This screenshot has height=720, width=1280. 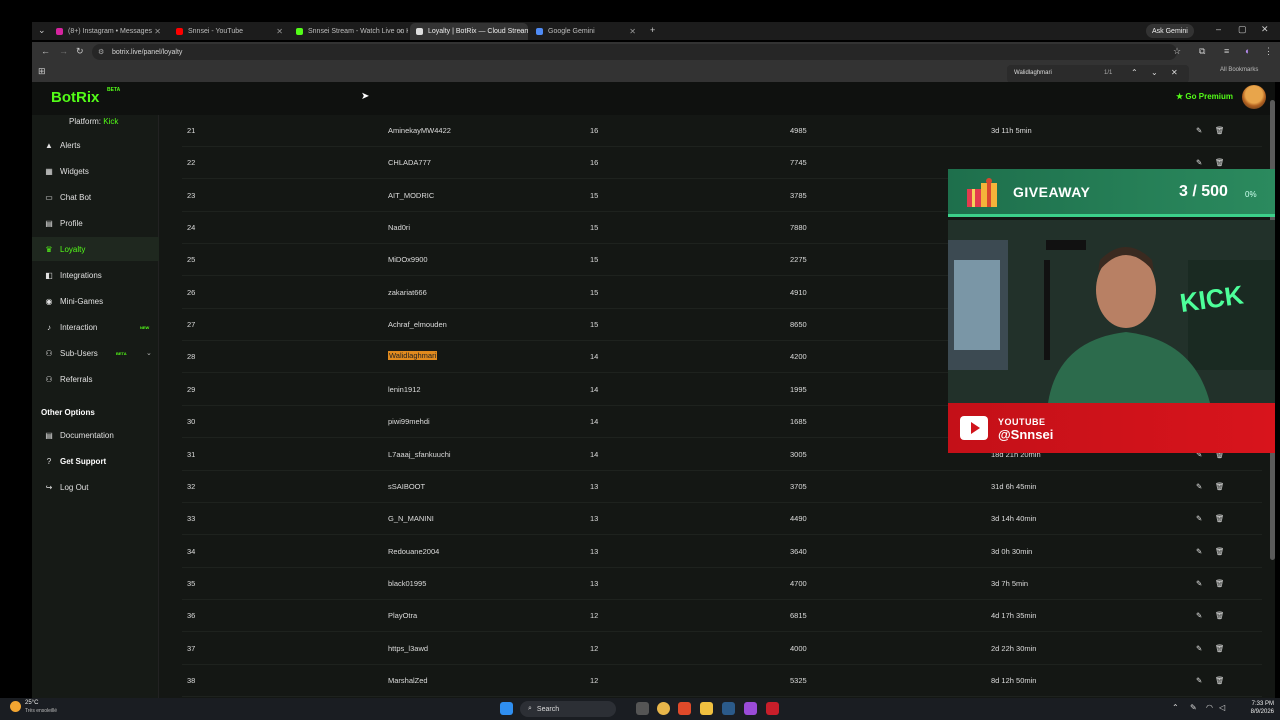 I want to click on task-view-icon, so click(x=642, y=708).